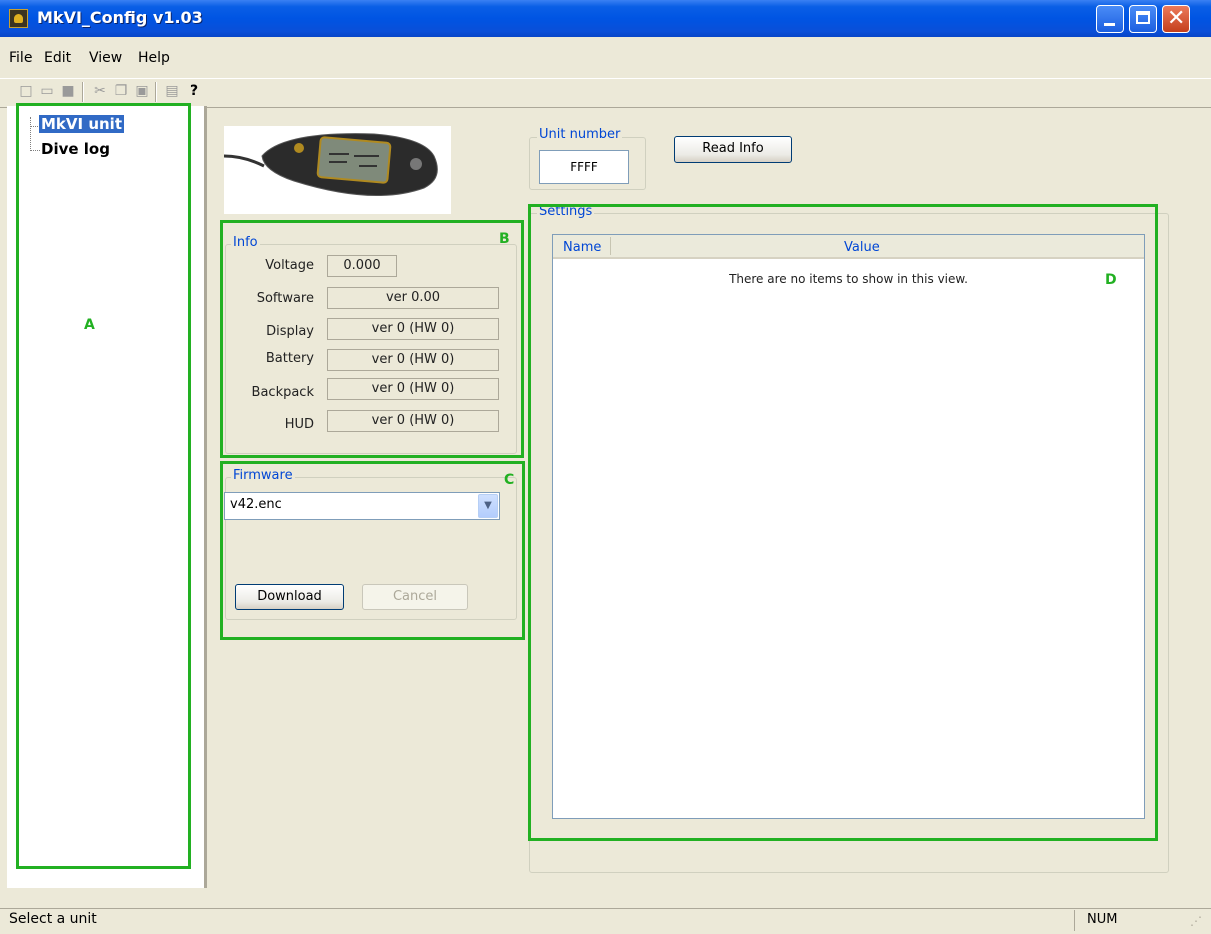 The image size is (1211, 934). Describe the element at coordinates (509, 480) in the screenshot. I see `annotation-label-c: C` at that location.